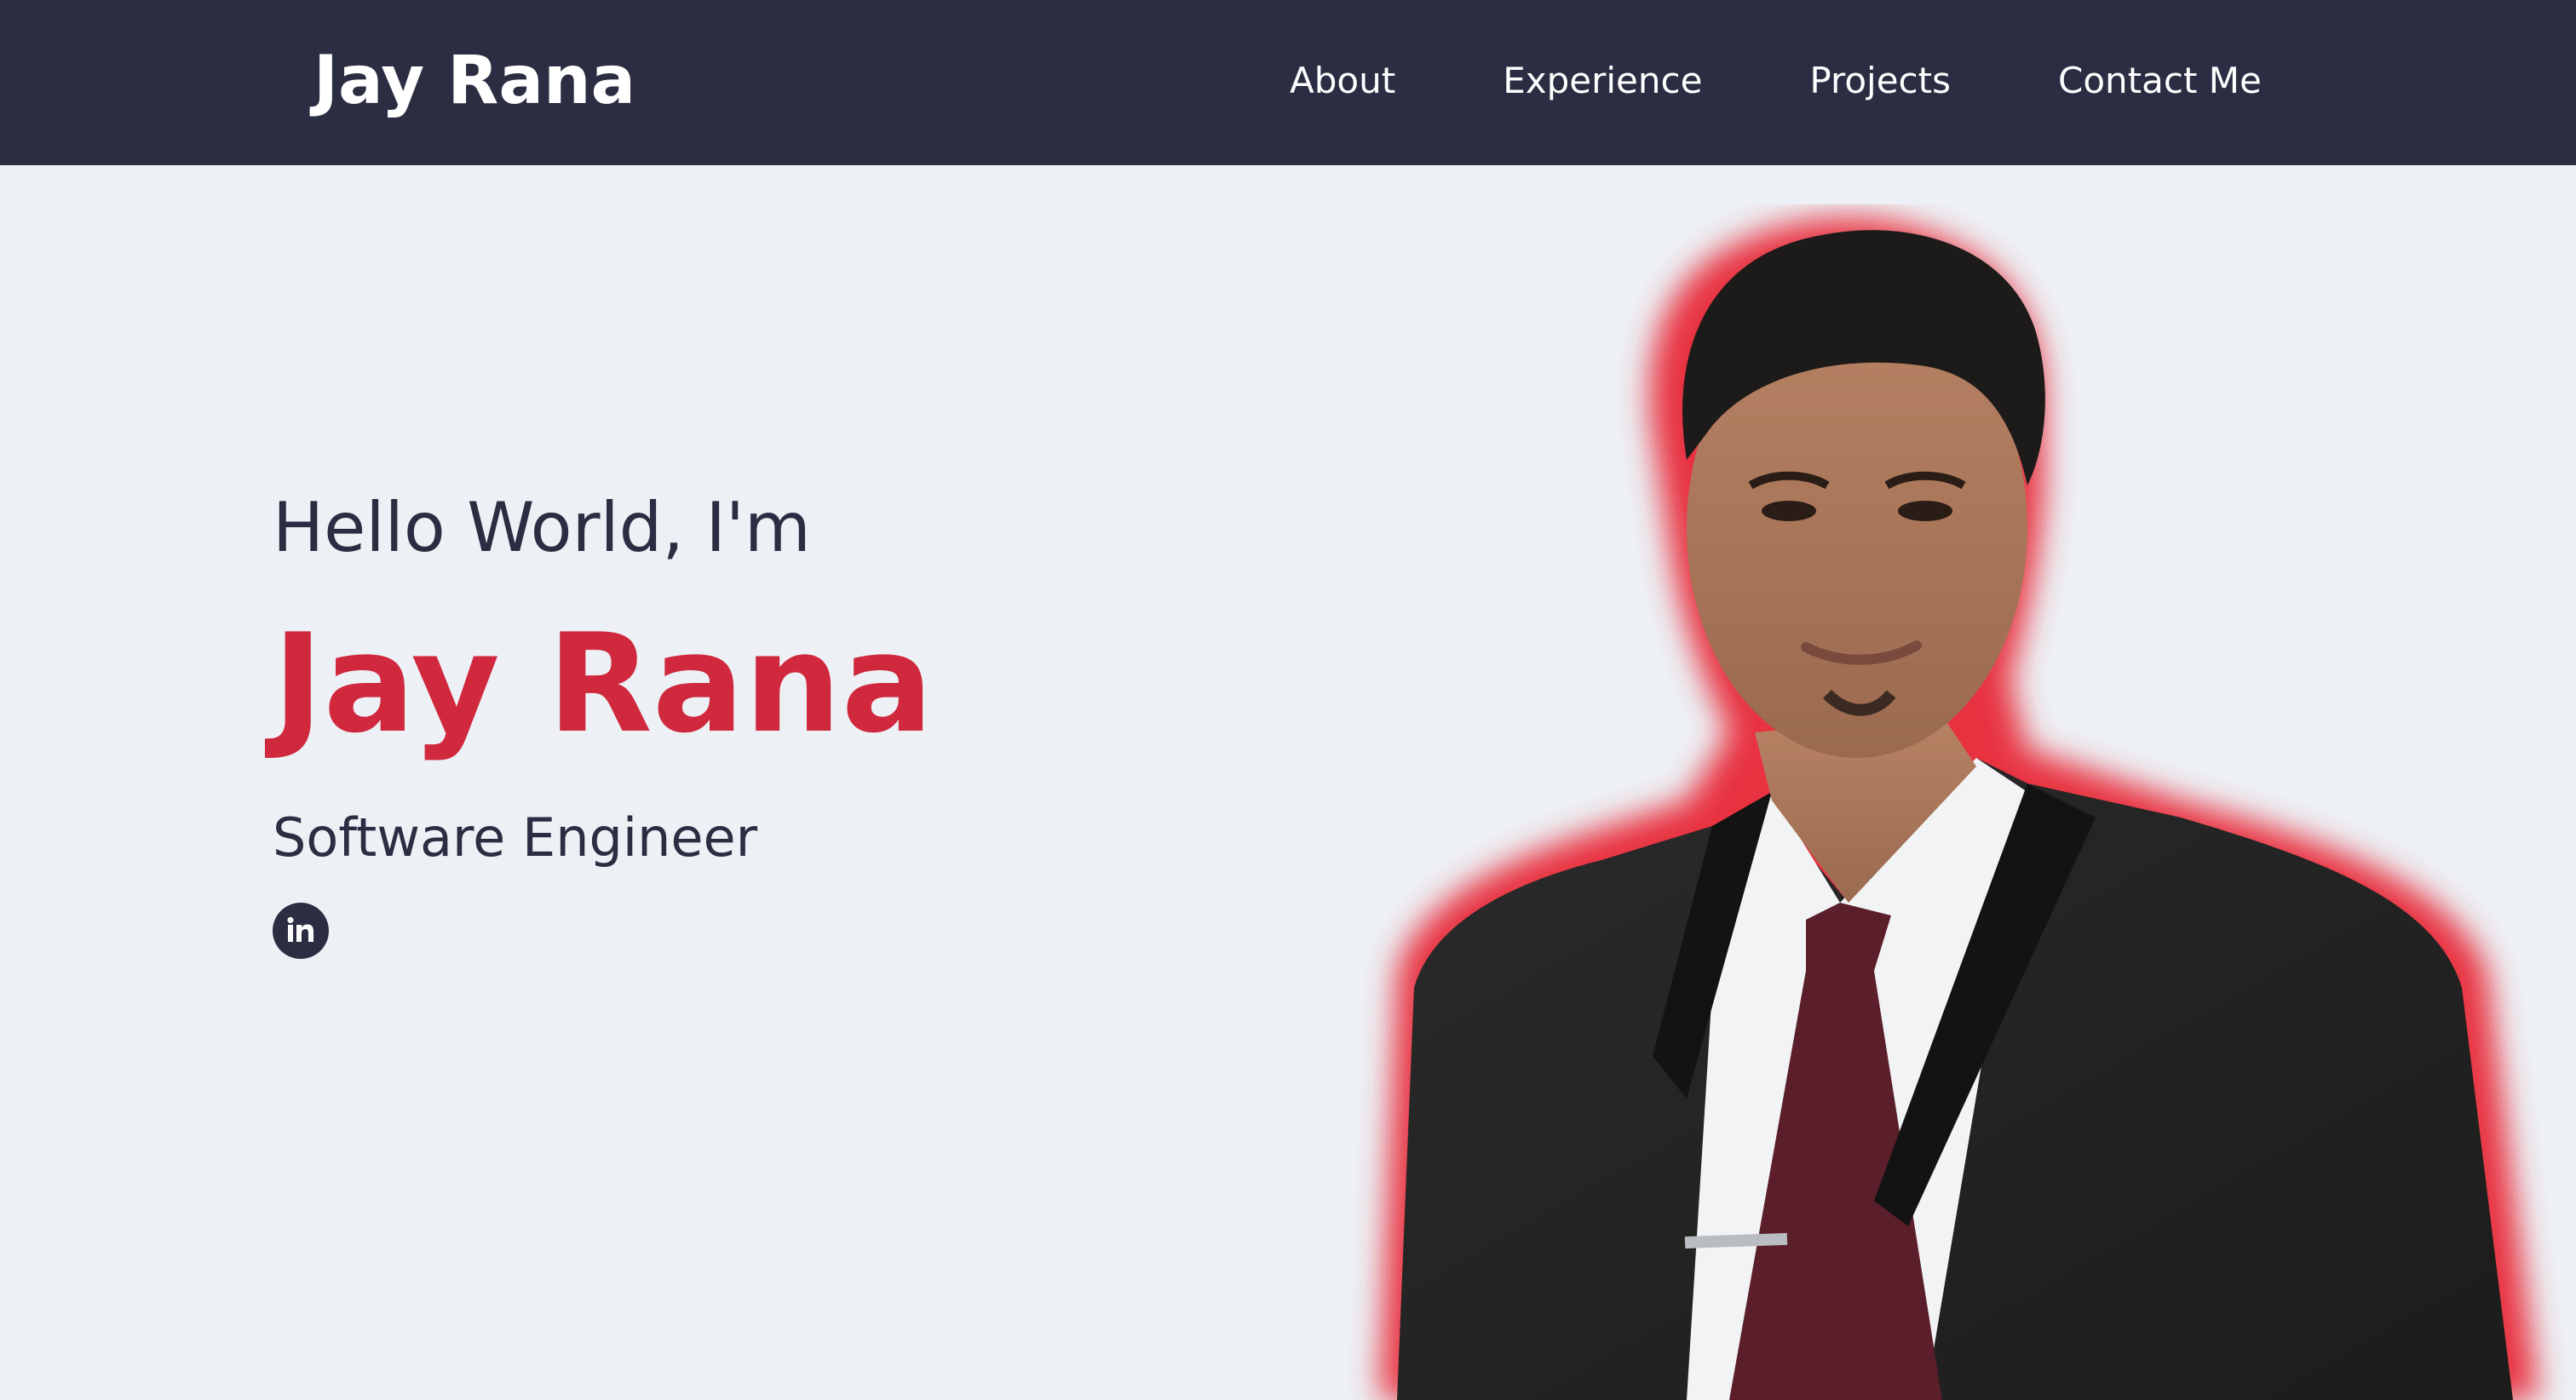  Describe the element at coordinates (2160, 81) in the screenshot. I see `nav-link-contact: Contact Me` at that location.